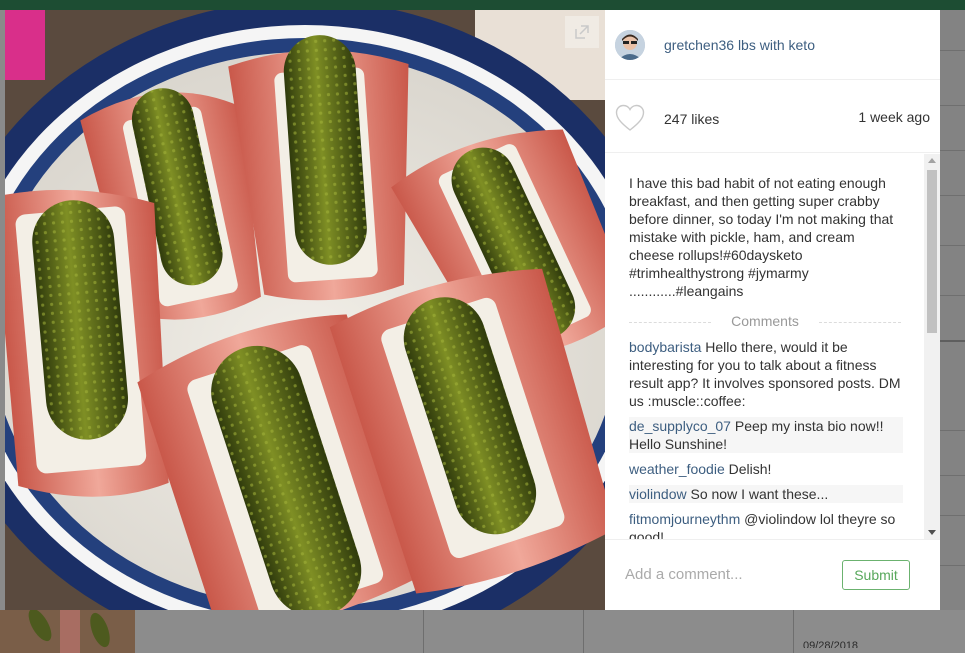 This screenshot has height=653, width=965. Describe the element at coordinates (630, 45) in the screenshot. I see `user-avatar` at that location.